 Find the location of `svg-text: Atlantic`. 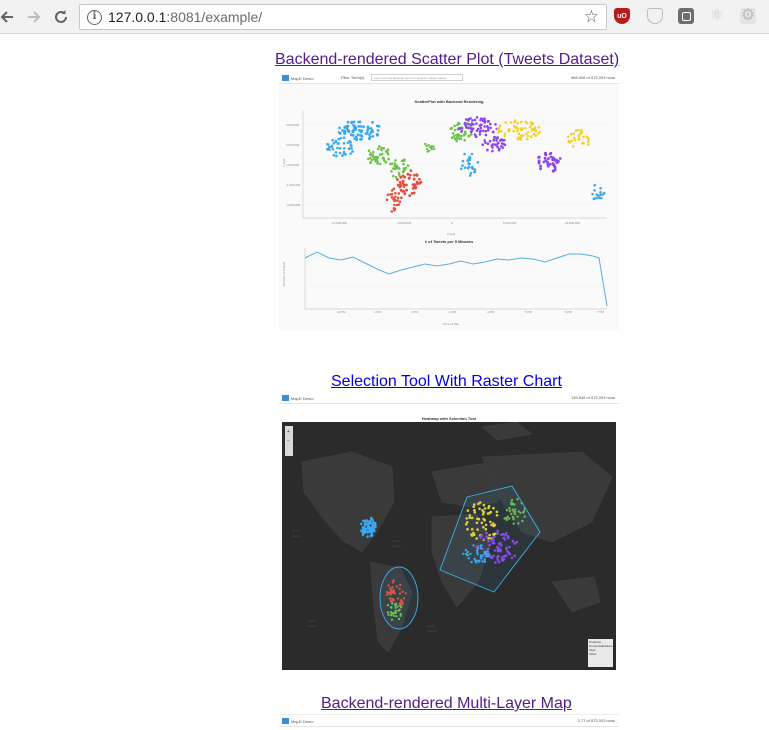

svg-text: Atlantic is located at coordinates (432, 631).